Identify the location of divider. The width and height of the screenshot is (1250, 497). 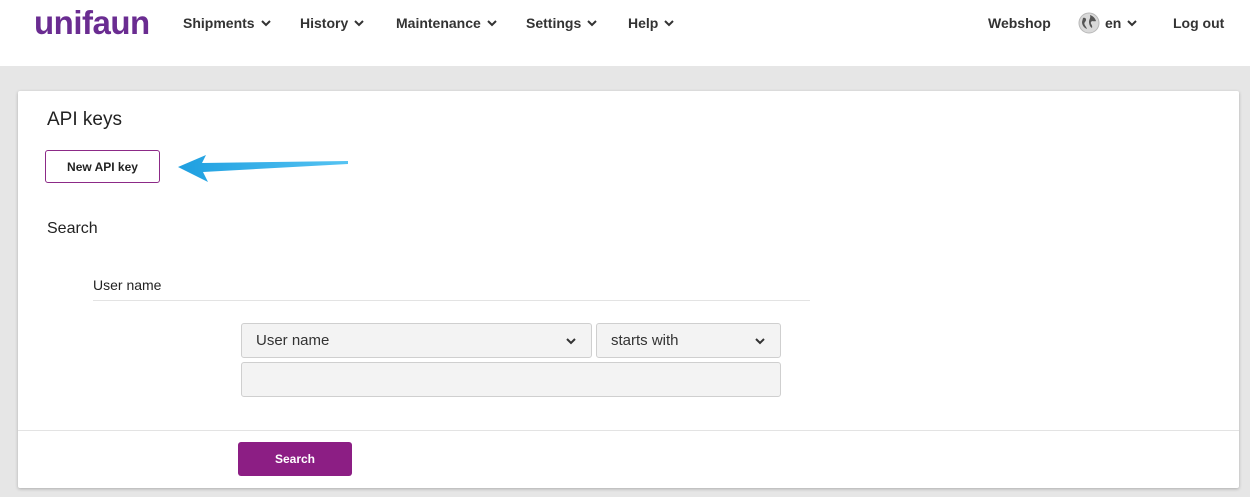
(451, 300).